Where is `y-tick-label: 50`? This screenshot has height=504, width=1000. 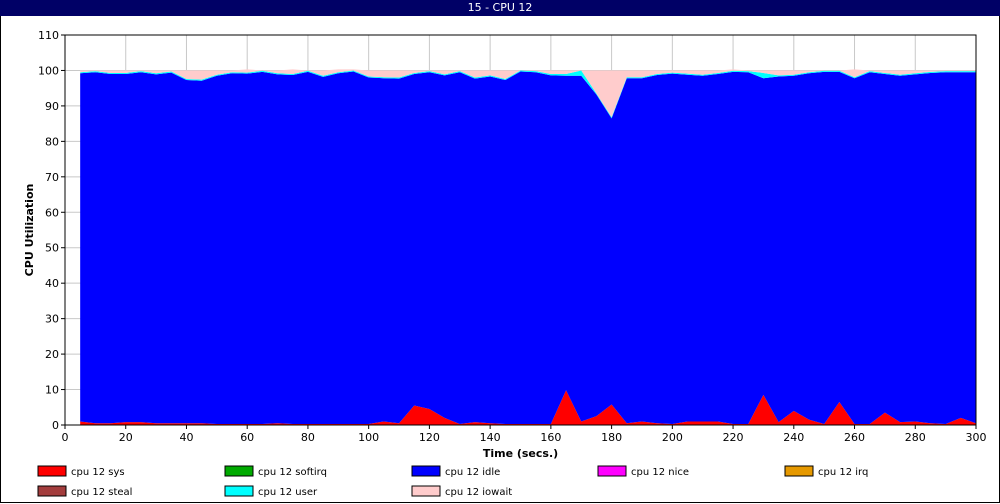
y-tick-label: 50 is located at coordinates (52, 248).